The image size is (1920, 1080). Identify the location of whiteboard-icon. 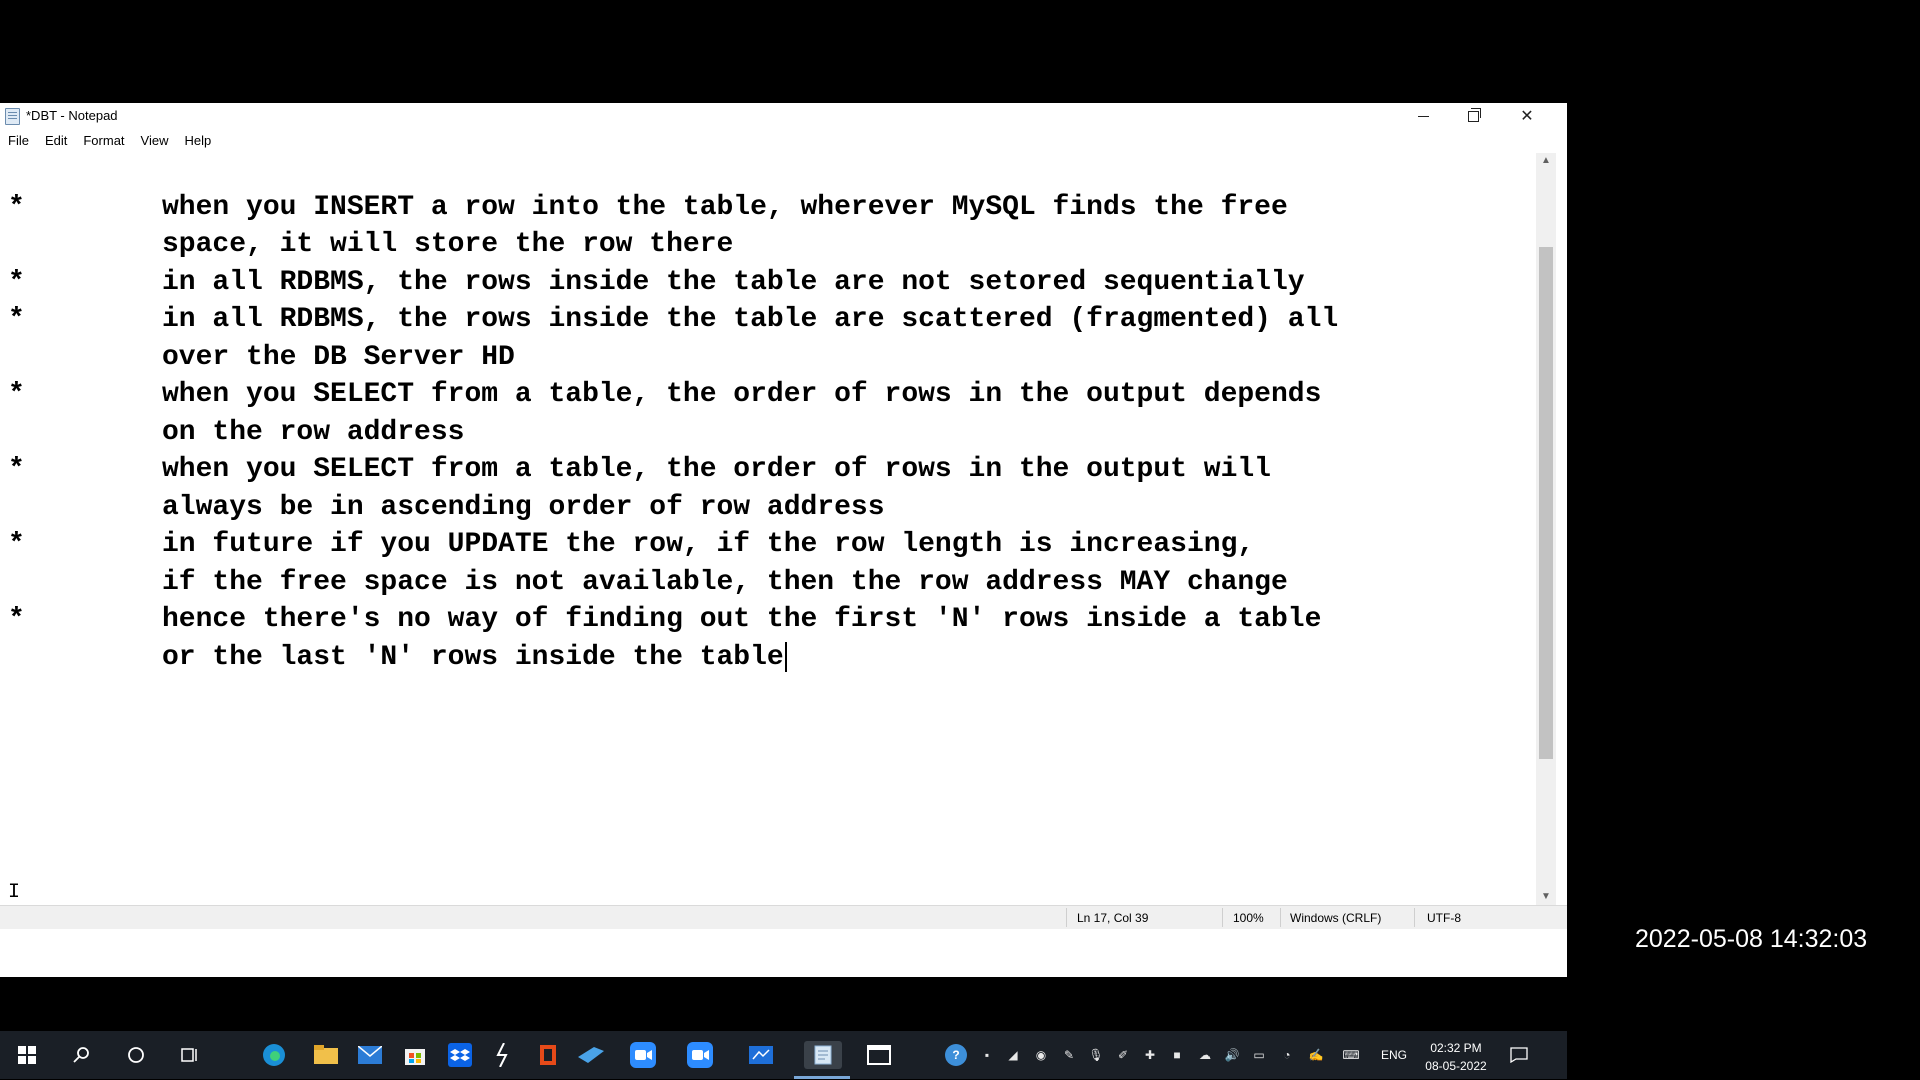
(761, 1055).